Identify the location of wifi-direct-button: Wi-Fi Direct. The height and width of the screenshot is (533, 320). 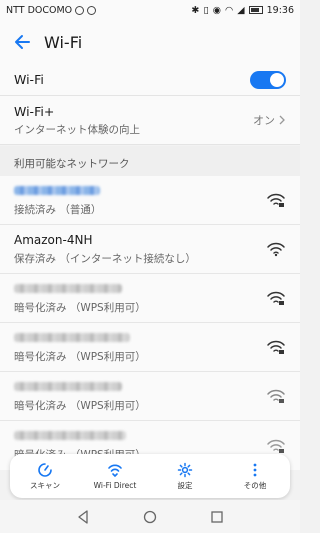
(115, 476).